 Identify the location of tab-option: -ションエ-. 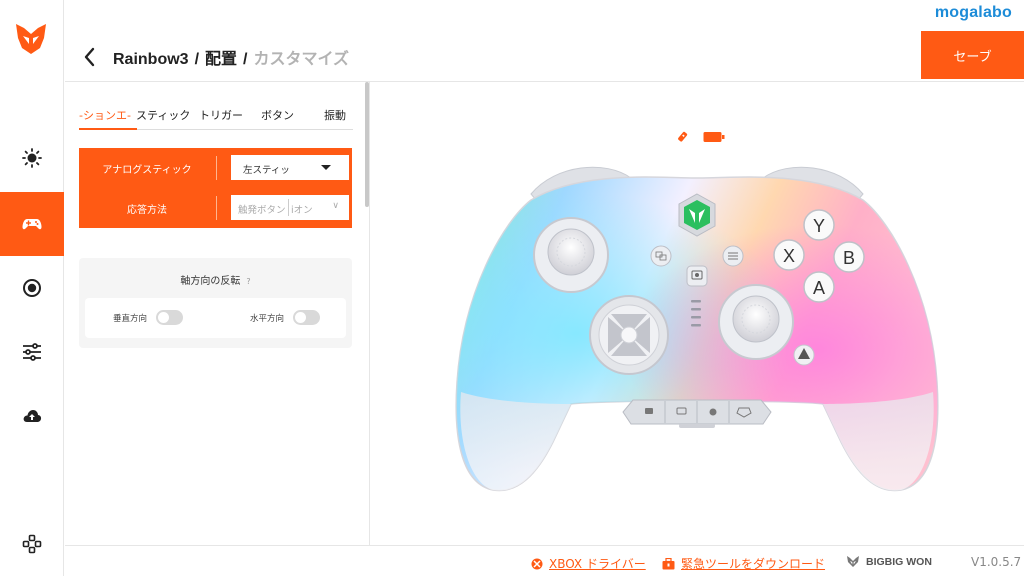
(105, 115).